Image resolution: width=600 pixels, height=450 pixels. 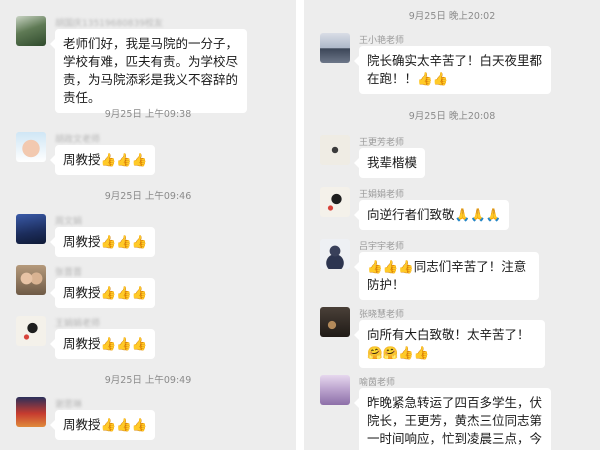 I want to click on sender-name: 吕宇宇老师, so click(x=382, y=247).